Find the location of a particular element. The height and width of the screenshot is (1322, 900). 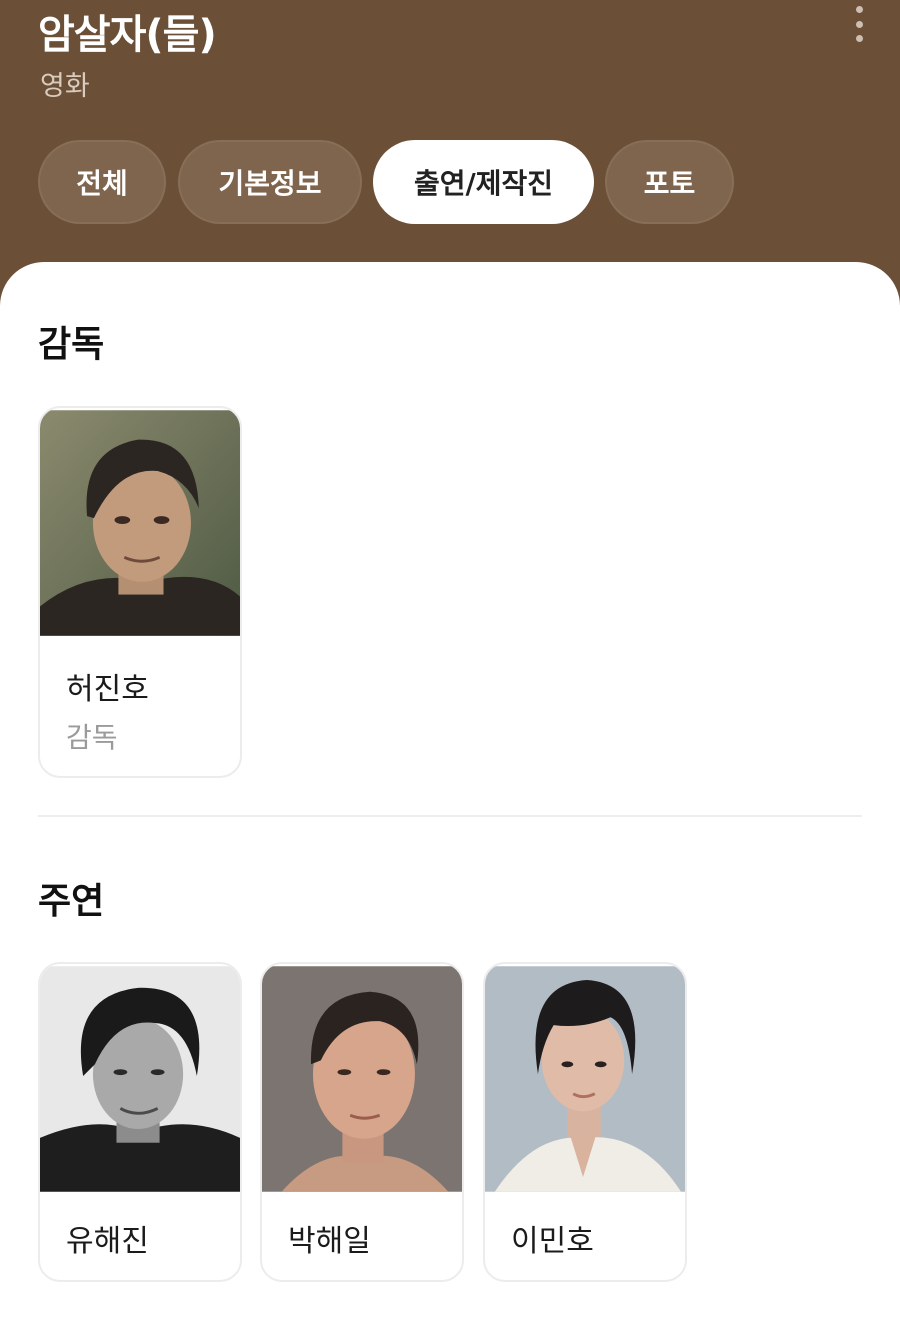

tab-all: 전체 is located at coordinates (102, 182).